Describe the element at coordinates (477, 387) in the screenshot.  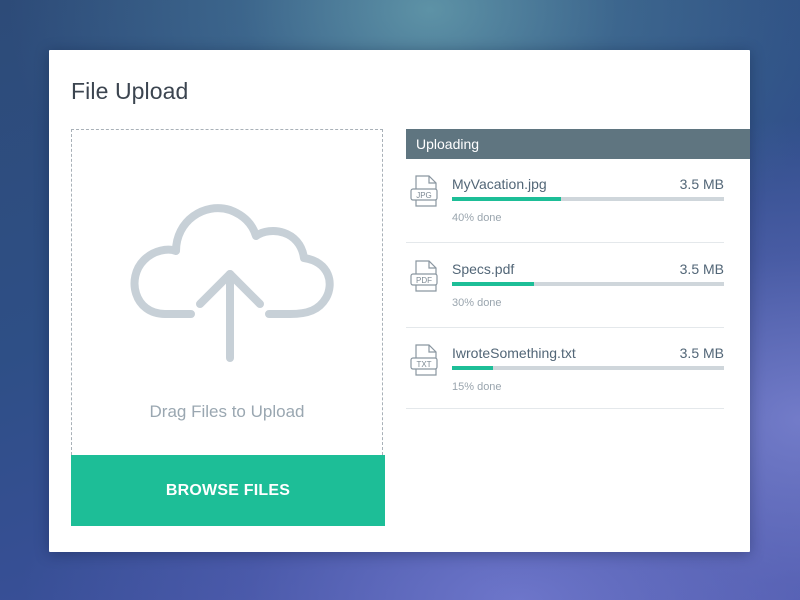
I see `progress-status: 15% done` at that location.